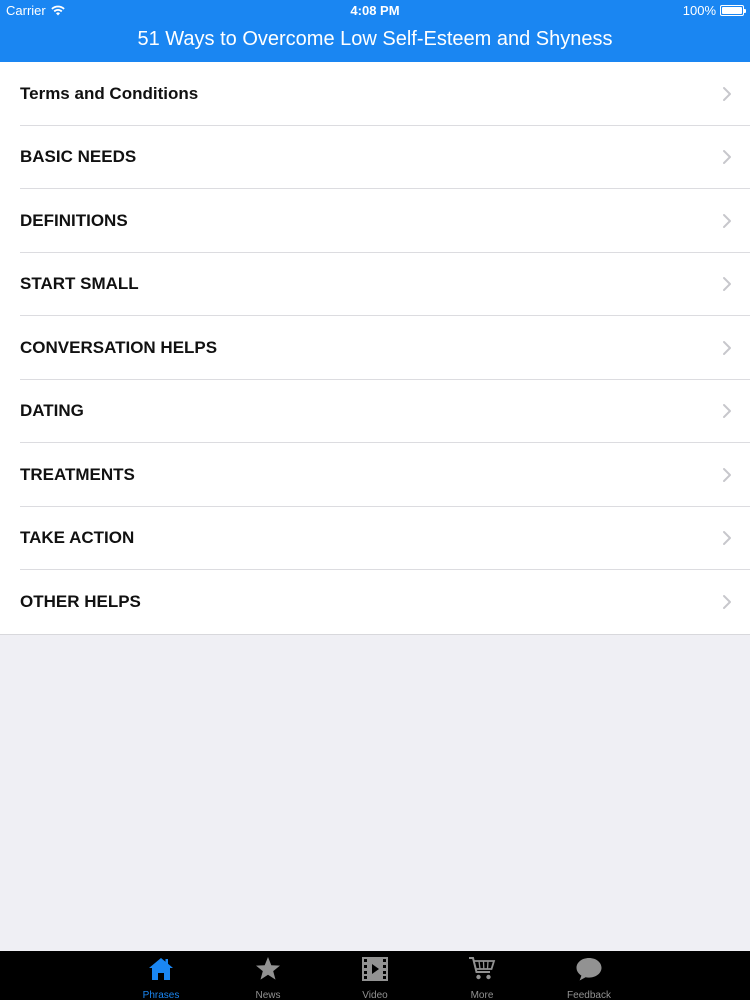 The height and width of the screenshot is (1000, 750). I want to click on list-item-label: DATING, so click(52, 411).